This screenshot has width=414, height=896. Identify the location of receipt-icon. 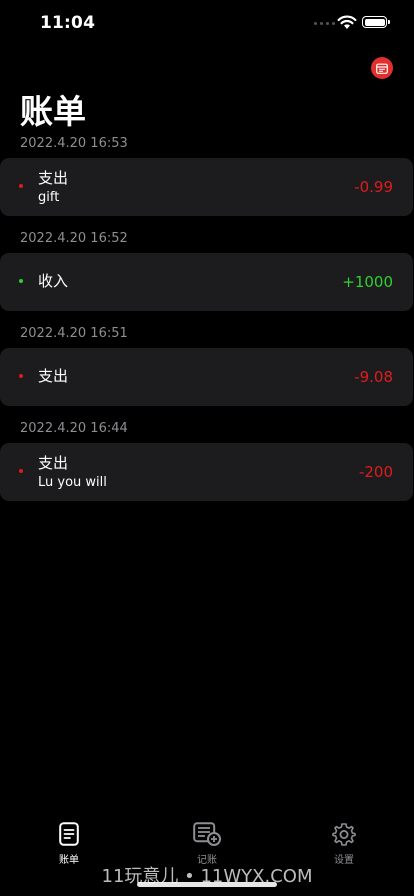
(69, 834).